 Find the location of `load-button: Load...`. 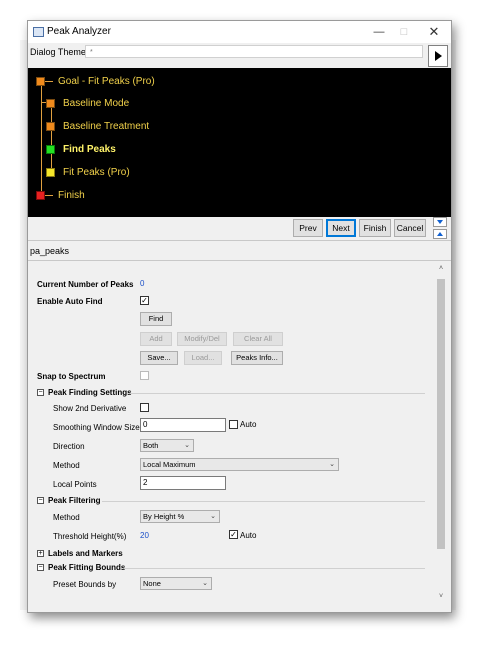

load-button: Load... is located at coordinates (203, 358).